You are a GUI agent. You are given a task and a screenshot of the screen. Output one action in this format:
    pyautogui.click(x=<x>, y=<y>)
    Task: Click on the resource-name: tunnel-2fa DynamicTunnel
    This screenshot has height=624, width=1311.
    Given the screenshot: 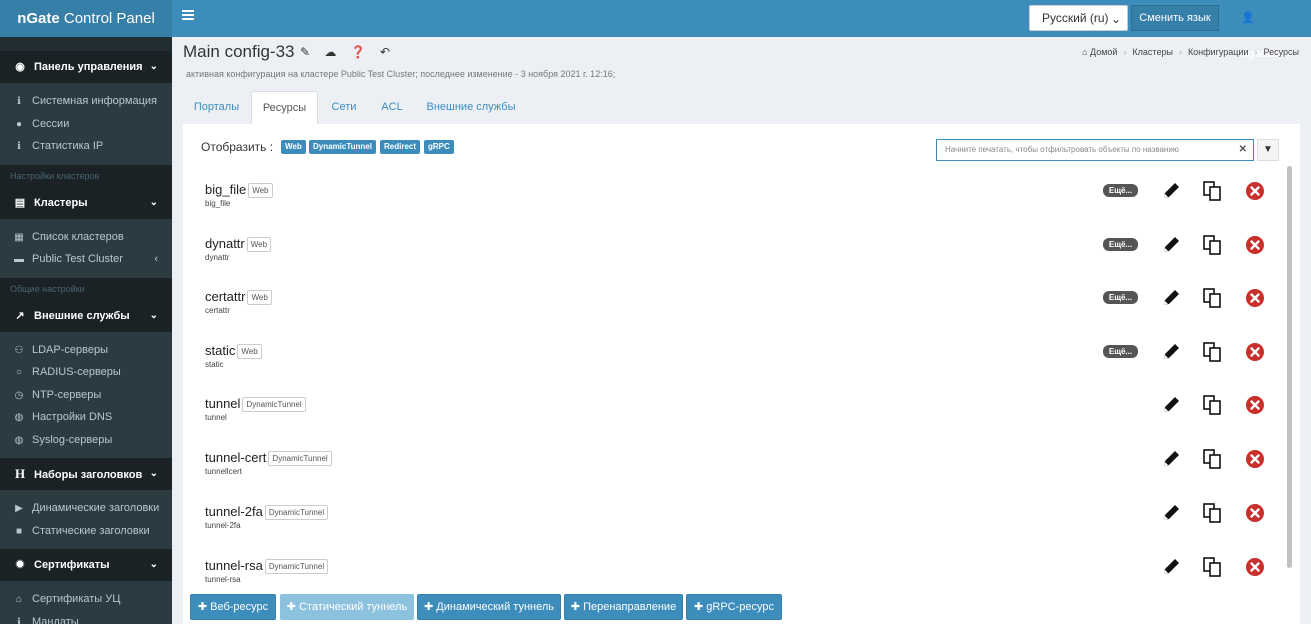 What is the action you would take?
    pyautogui.click(x=267, y=512)
    